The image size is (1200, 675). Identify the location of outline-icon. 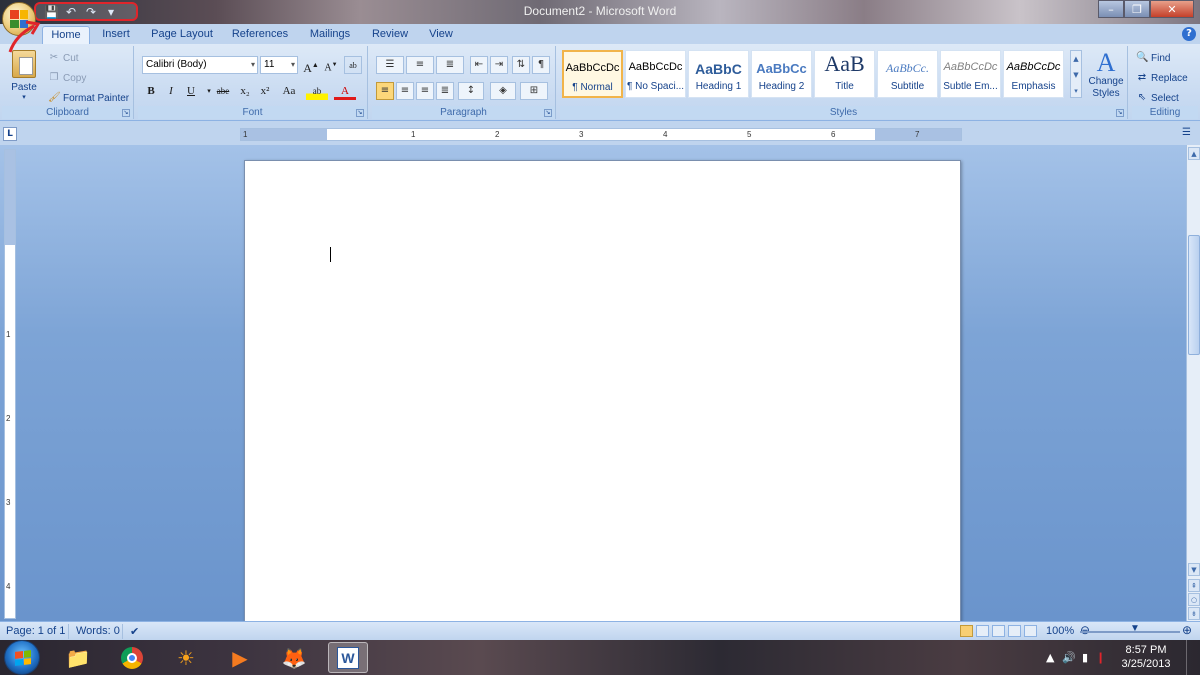
(1014, 631).